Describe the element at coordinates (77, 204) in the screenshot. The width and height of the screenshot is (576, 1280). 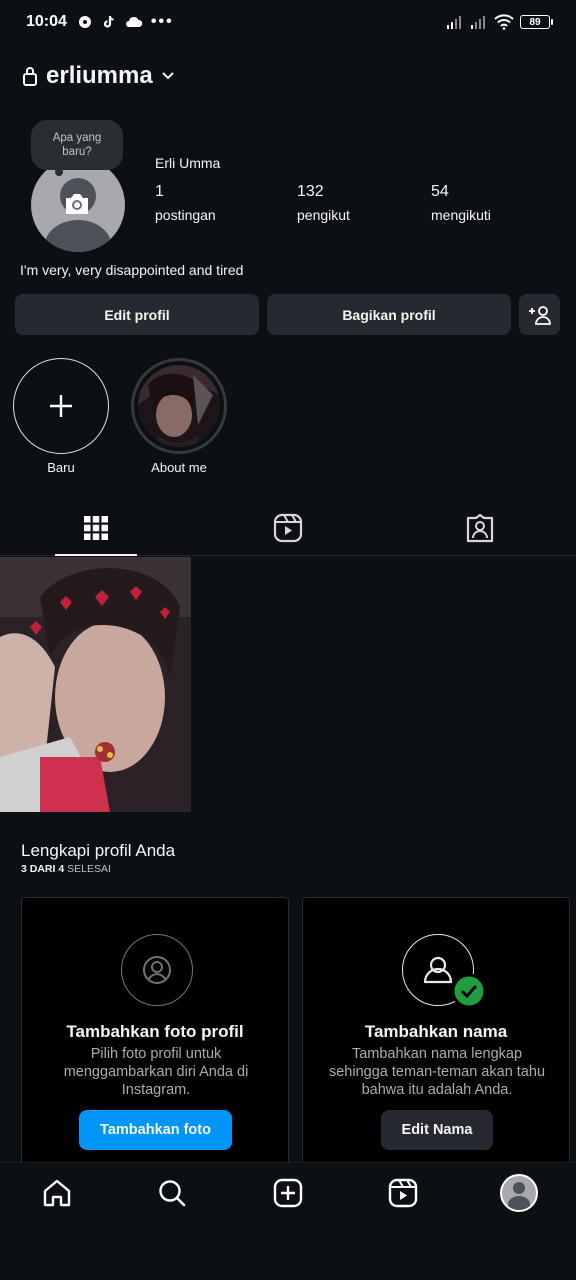
I see `camera-icon` at that location.